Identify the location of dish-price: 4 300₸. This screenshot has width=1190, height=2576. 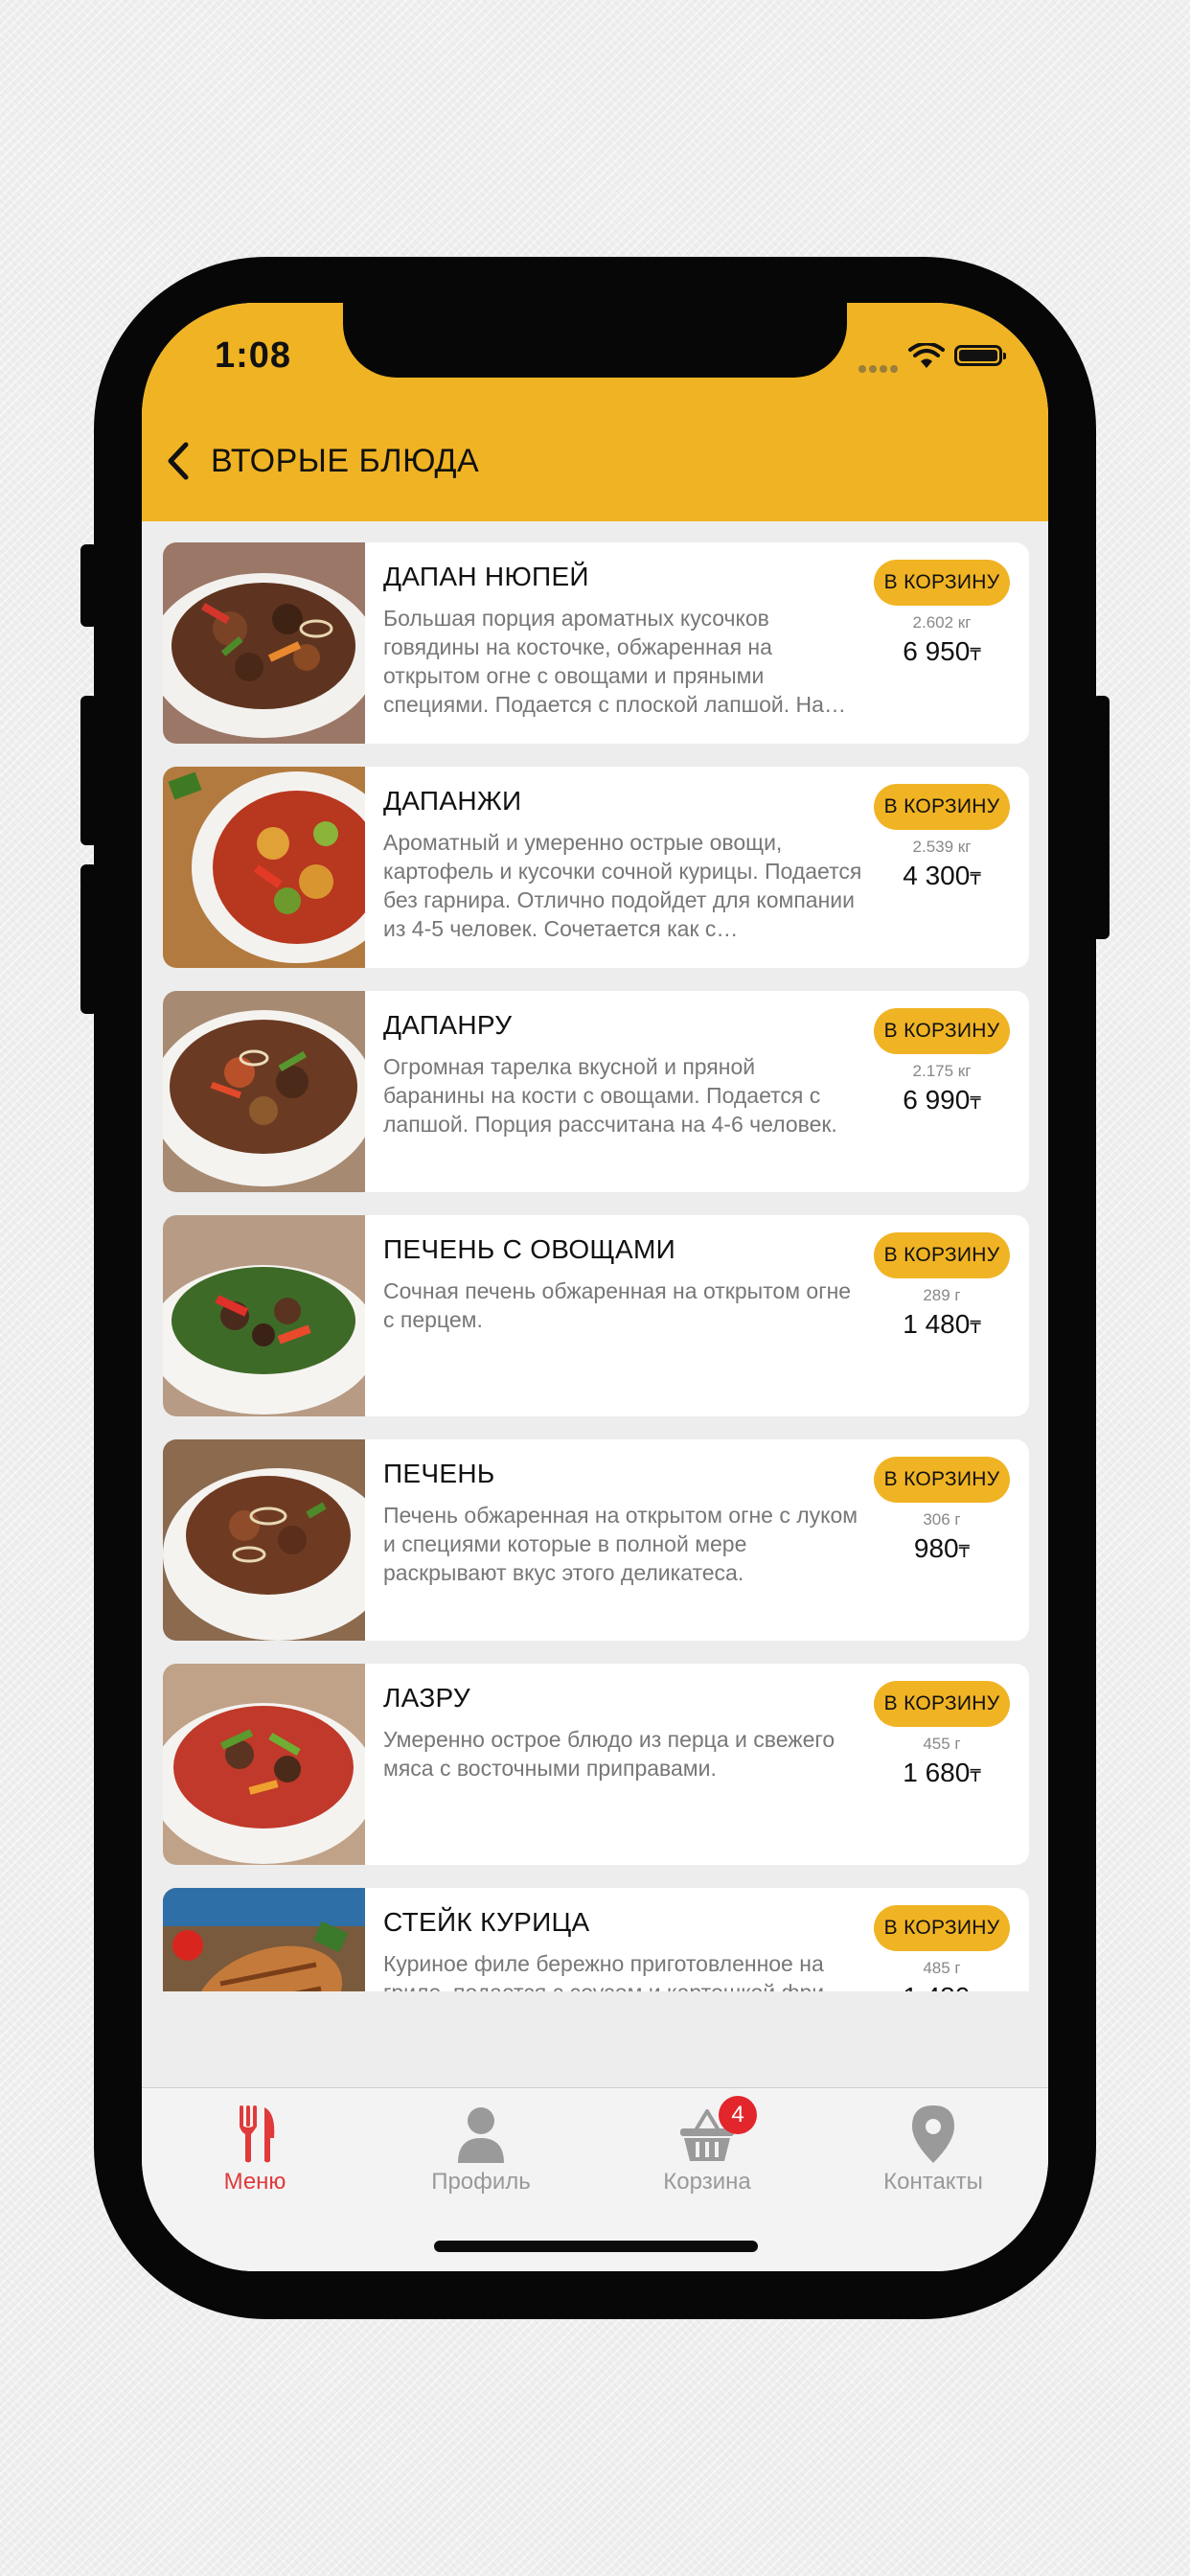
(942, 876).